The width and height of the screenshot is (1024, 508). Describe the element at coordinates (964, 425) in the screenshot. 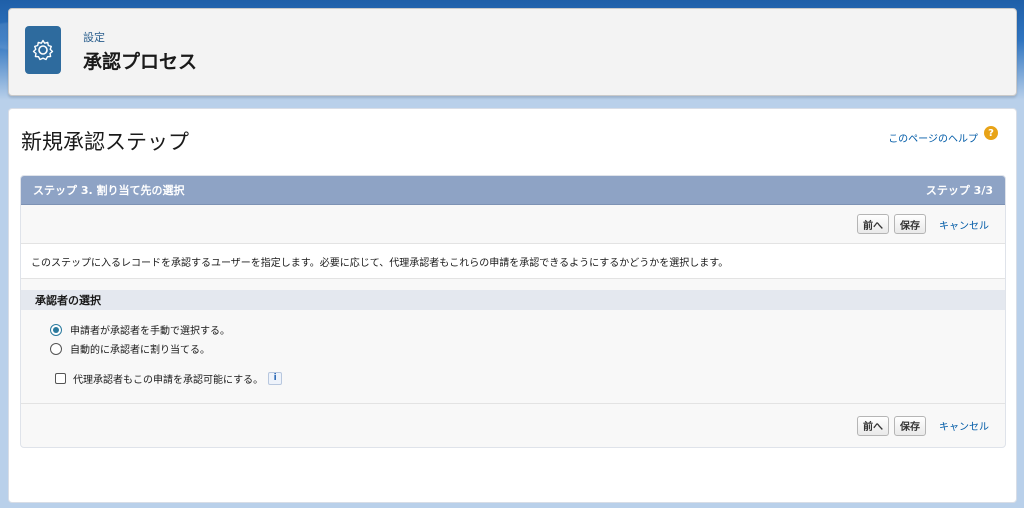

I see `cancel-link-bottom: キャンセル` at that location.